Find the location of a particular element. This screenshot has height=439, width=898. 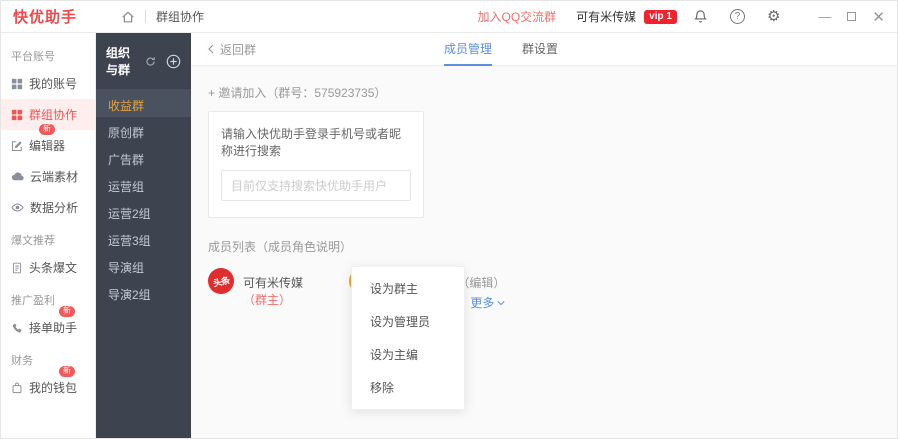

sidebar-item-my-wallet: 新 我的钱包 is located at coordinates (48, 384).